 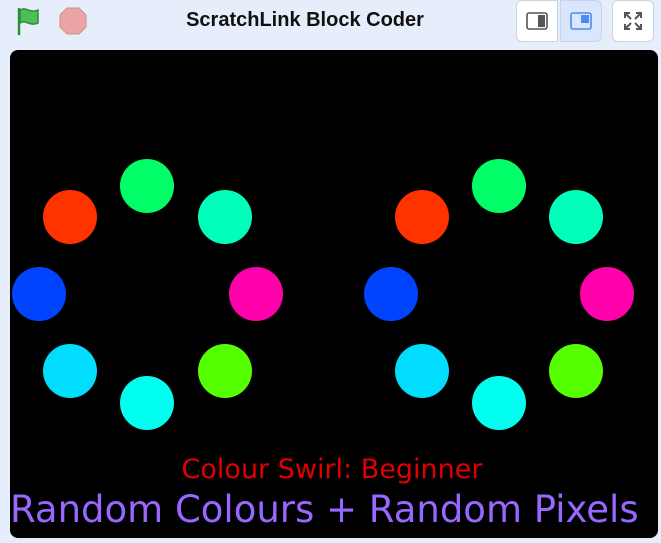 I want to click on fullscreen-icon, so click(x=633, y=21).